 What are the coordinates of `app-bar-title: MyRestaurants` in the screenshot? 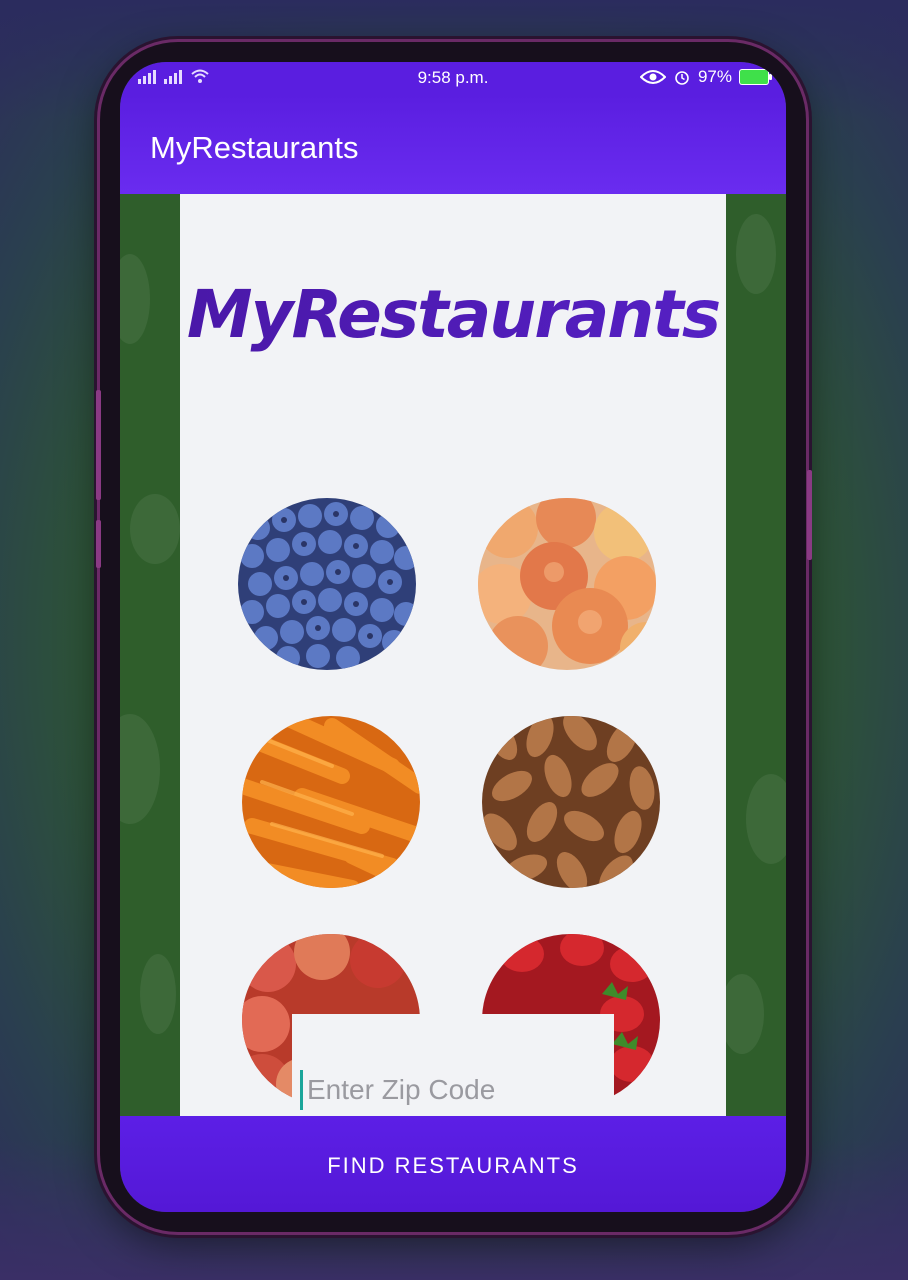 It's located at (254, 147).